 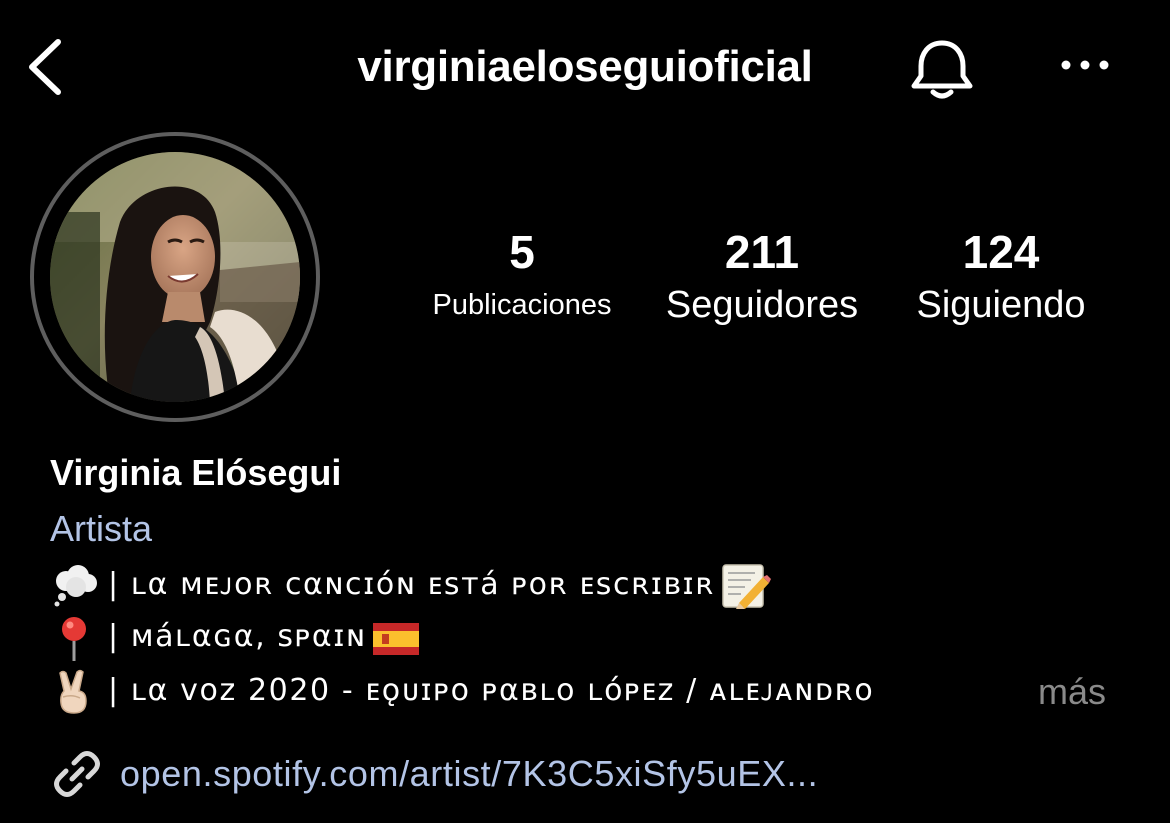 What do you see at coordinates (762, 305) in the screenshot?
I see `followers-label: Seguidores` at bounding box center [762, 305].